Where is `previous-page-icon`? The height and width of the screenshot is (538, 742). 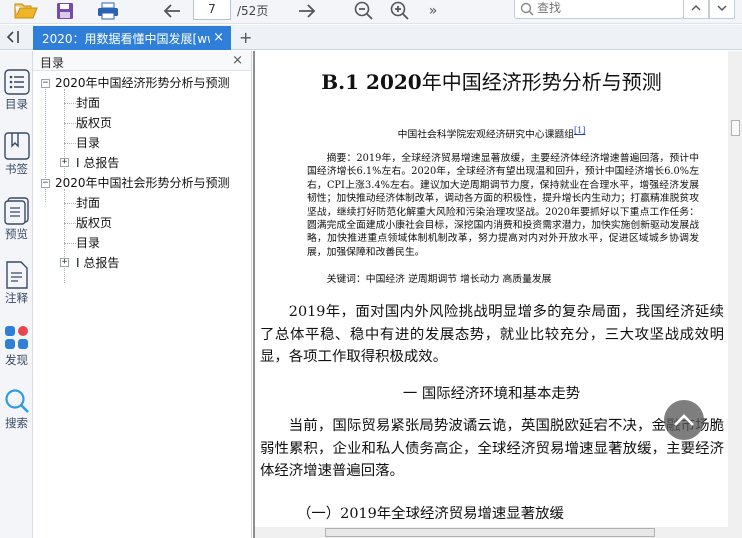 previous-page-icon is located at coordinates (172, 11).